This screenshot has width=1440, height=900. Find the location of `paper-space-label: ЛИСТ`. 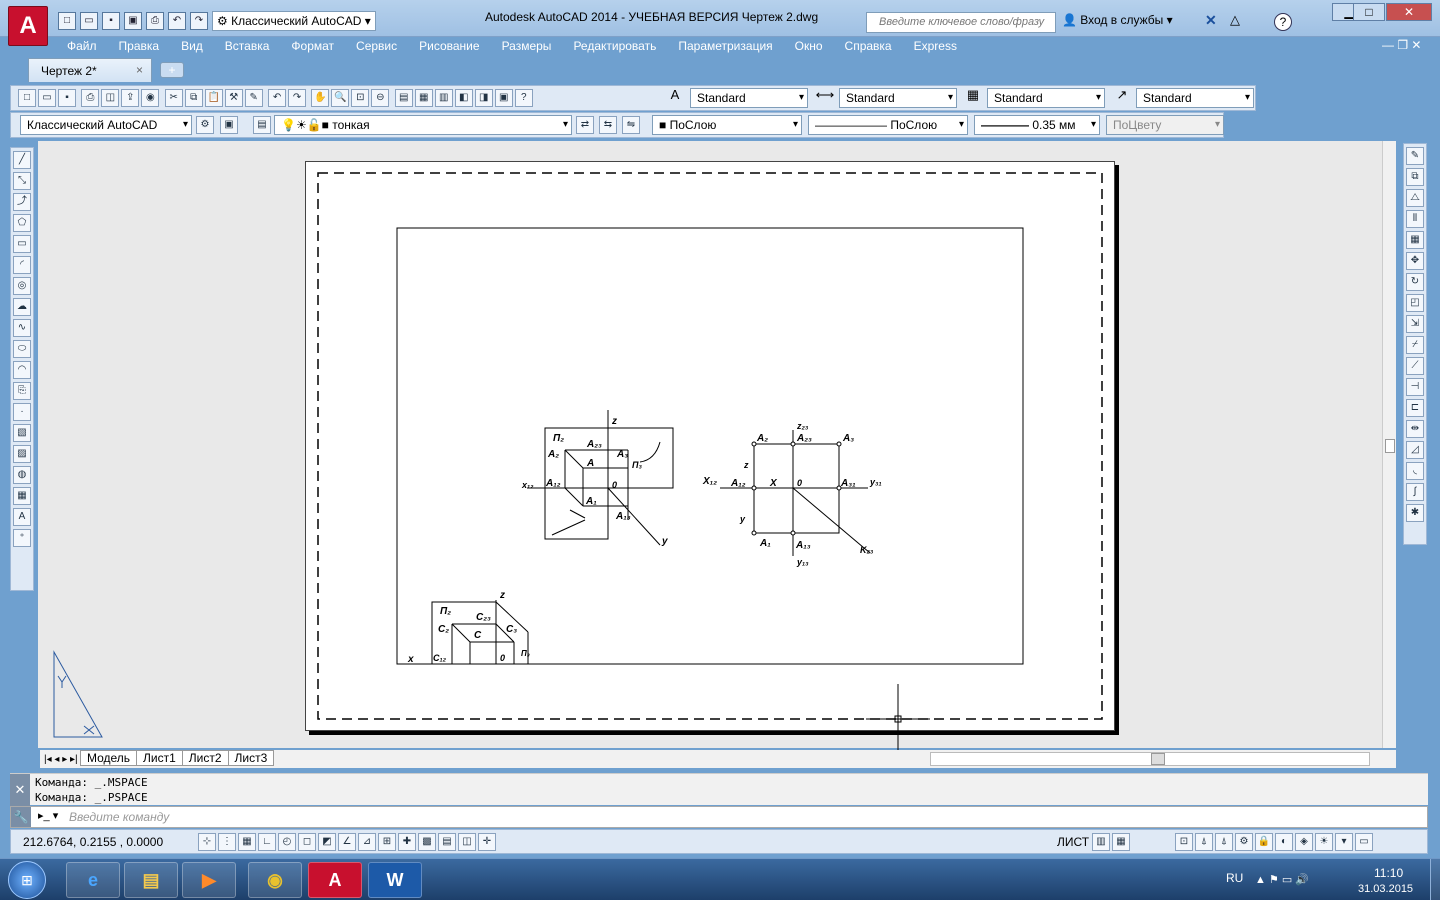

paper-space-label: ЛИСТ is located at coordinates (1073, 842).